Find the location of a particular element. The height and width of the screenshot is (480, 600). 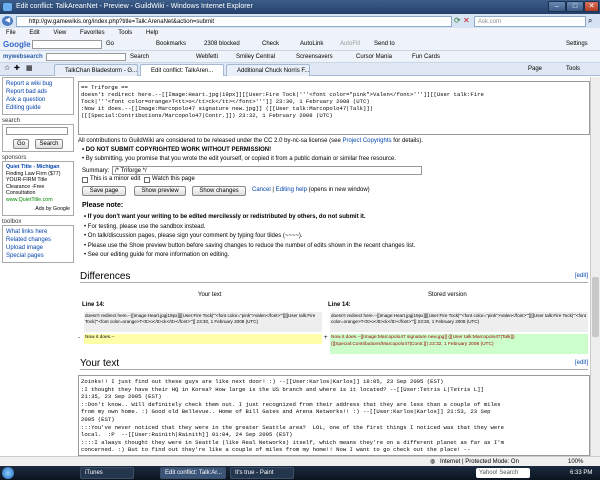

summary-label: Summary: is located at coordinates (96, 171).